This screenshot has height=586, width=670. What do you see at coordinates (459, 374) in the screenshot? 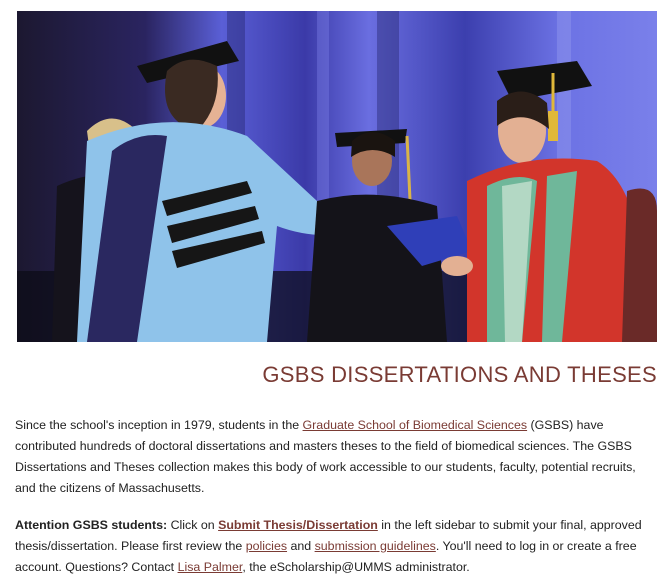
I see `page-title: GSBS DISSERTATIONS AND THESES` at bounding box center [459, 374].